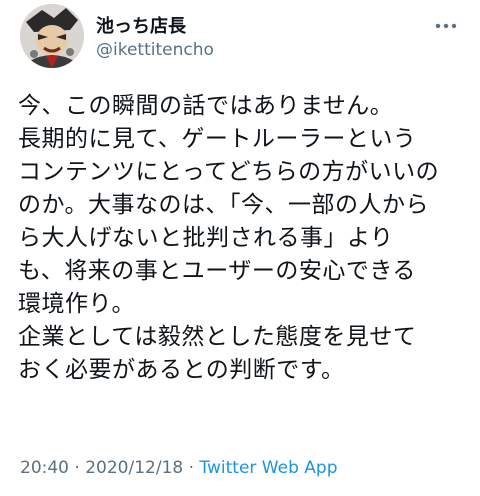  I want to click on tweet-line: のか。大事なのは、「今、一部の人から, so click(224, 205).